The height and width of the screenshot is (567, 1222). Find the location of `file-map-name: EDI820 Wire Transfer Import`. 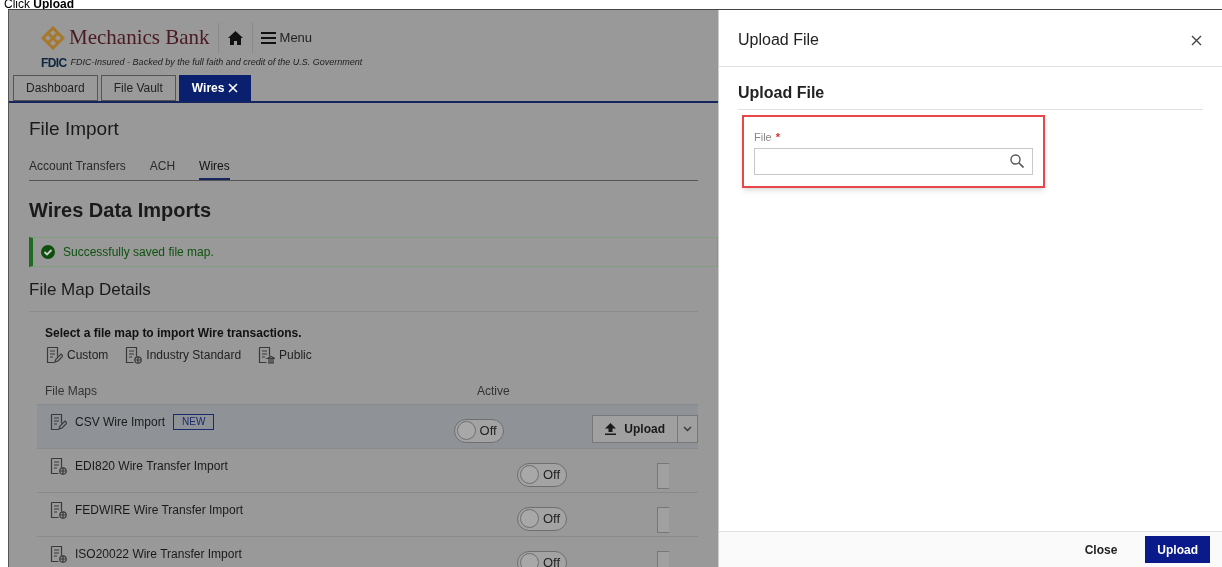

file-map-name: EDI820 Wire Transfer Import is located at coordinates (151, 465).